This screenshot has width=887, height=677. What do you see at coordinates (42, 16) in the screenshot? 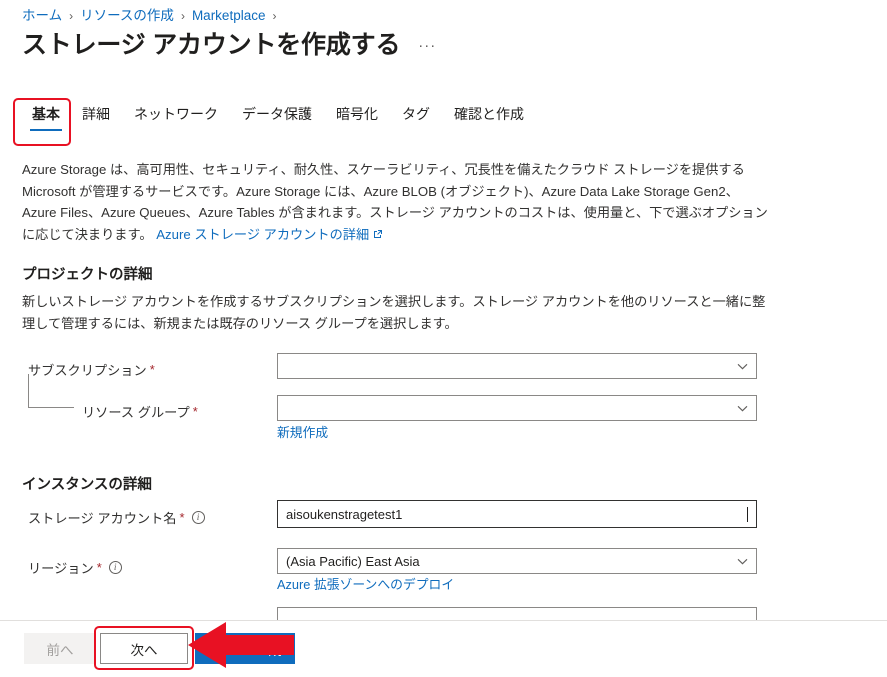
I see `breadcrumb-item-home: ホーム` at bounding box center [42, 16].